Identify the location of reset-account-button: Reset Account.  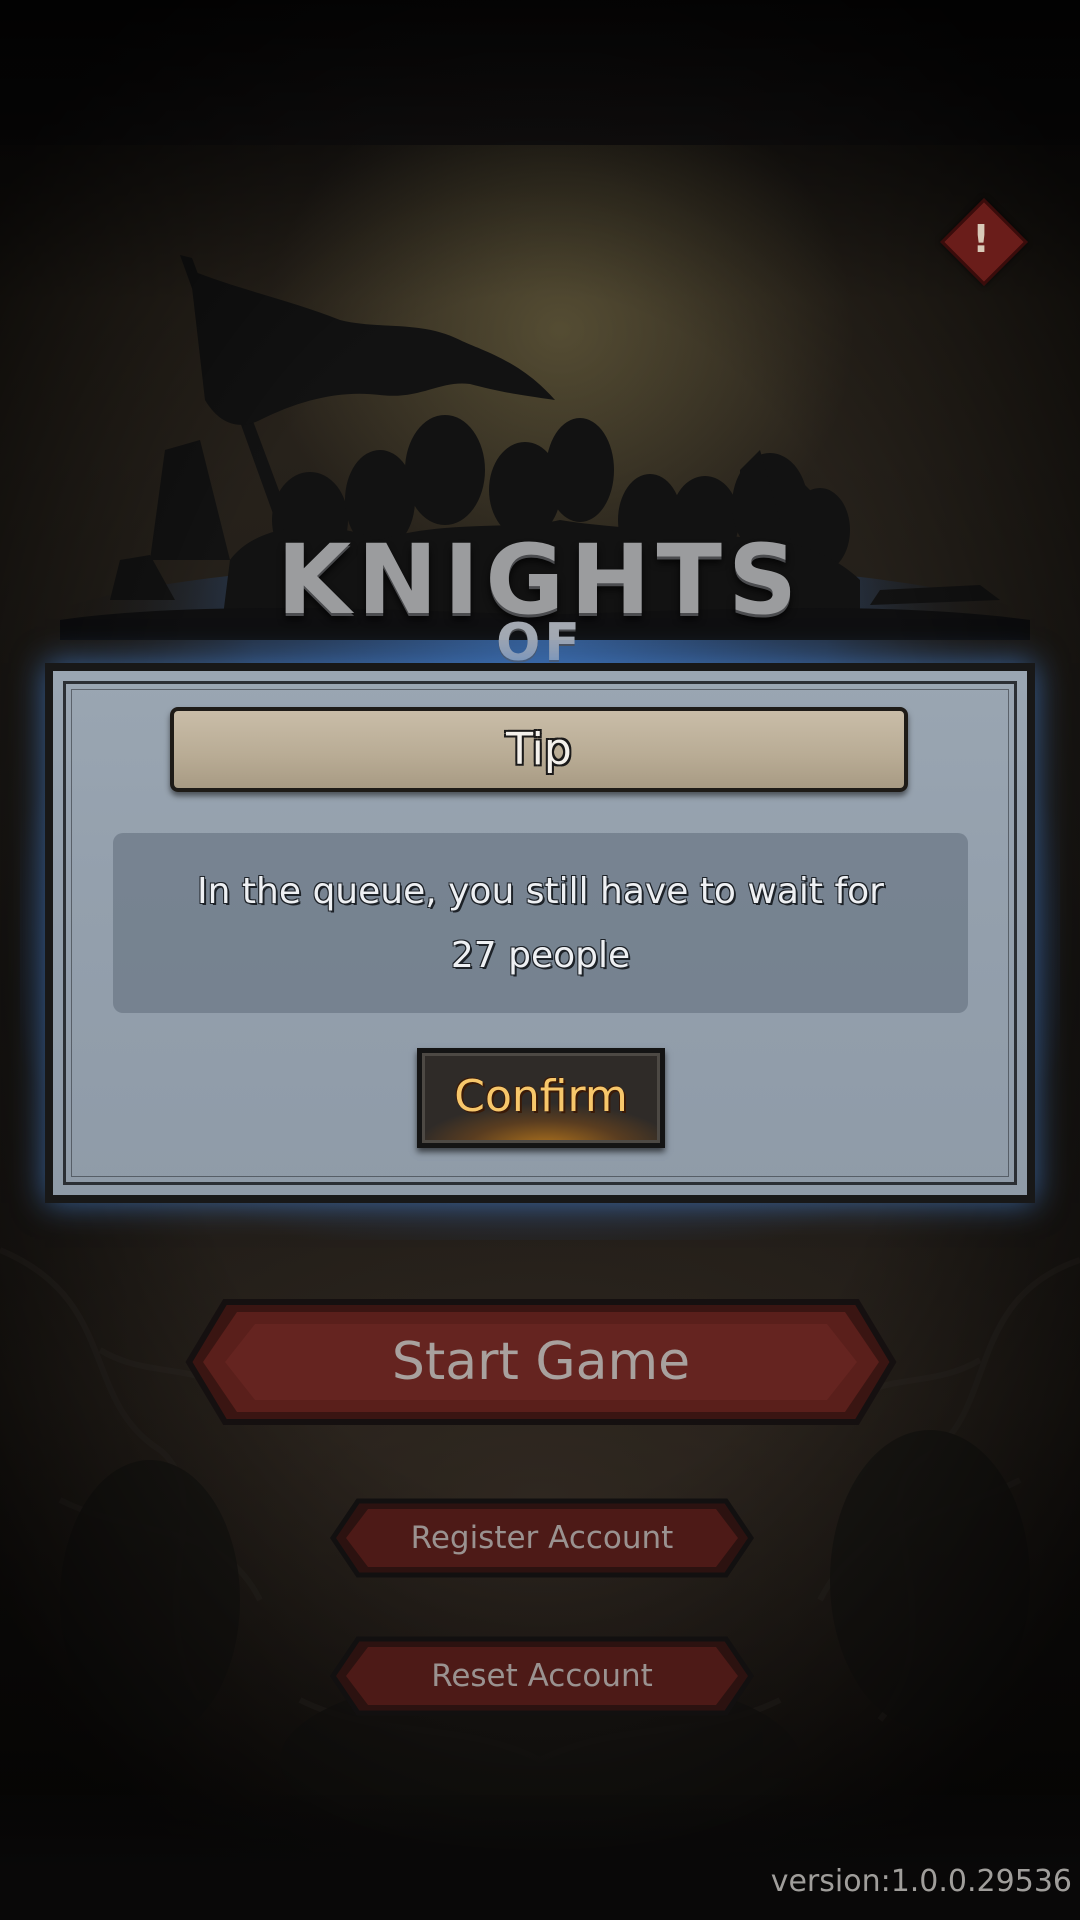
(542, 1676).